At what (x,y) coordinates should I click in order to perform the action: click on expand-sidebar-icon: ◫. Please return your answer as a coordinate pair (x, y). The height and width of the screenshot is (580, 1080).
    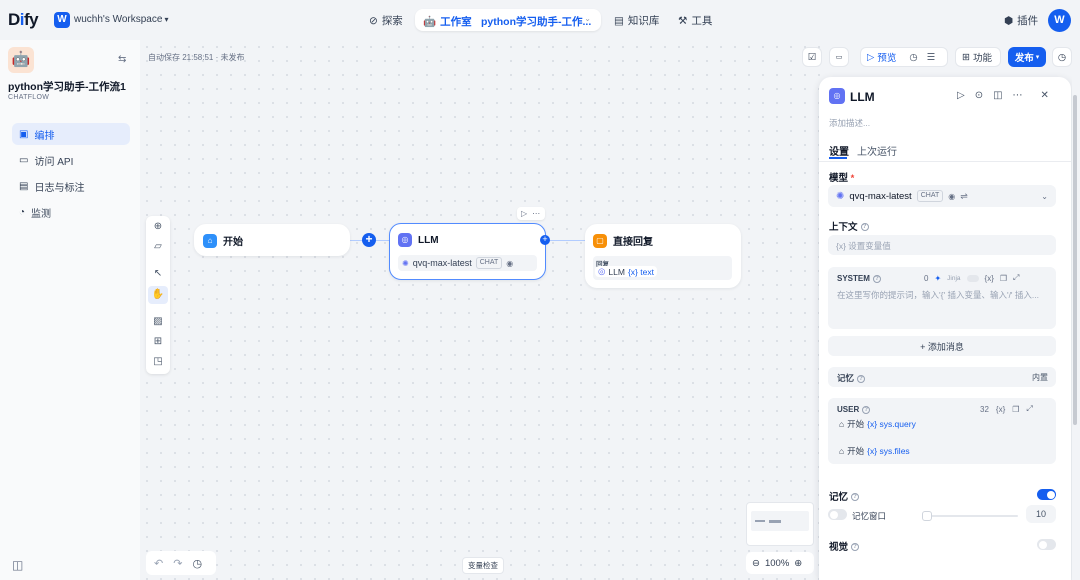
    Looking at the image, I should click on (17, 565).